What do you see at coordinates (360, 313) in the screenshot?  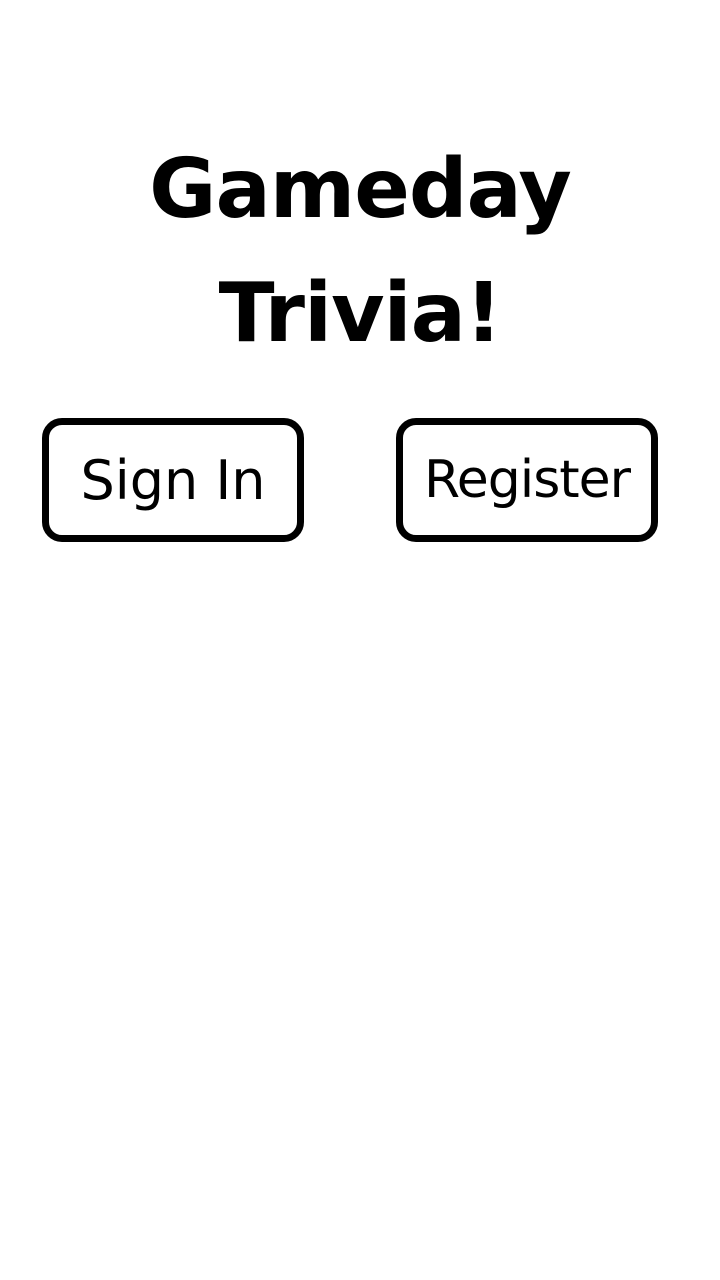 I see `app-title-line-2: Trivia!` at bounding box center [360, 313].